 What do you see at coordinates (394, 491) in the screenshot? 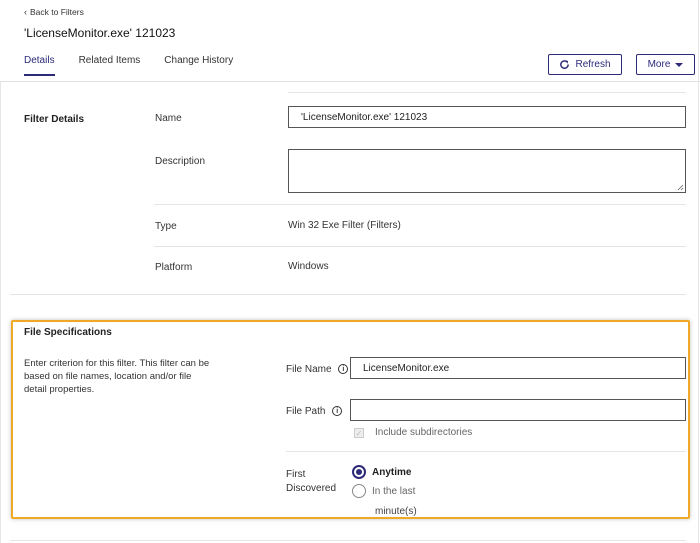
I see `in-the-last-label: In the last` at bounding box center [394, 491].